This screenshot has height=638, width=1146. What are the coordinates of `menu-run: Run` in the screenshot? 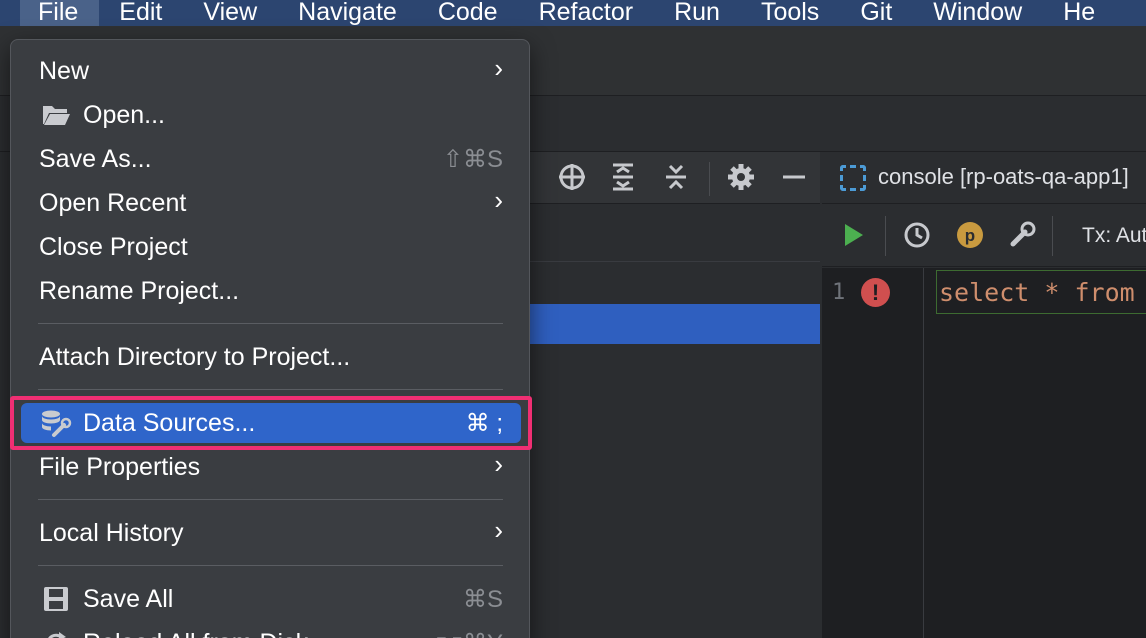 It's located at (697, 13).